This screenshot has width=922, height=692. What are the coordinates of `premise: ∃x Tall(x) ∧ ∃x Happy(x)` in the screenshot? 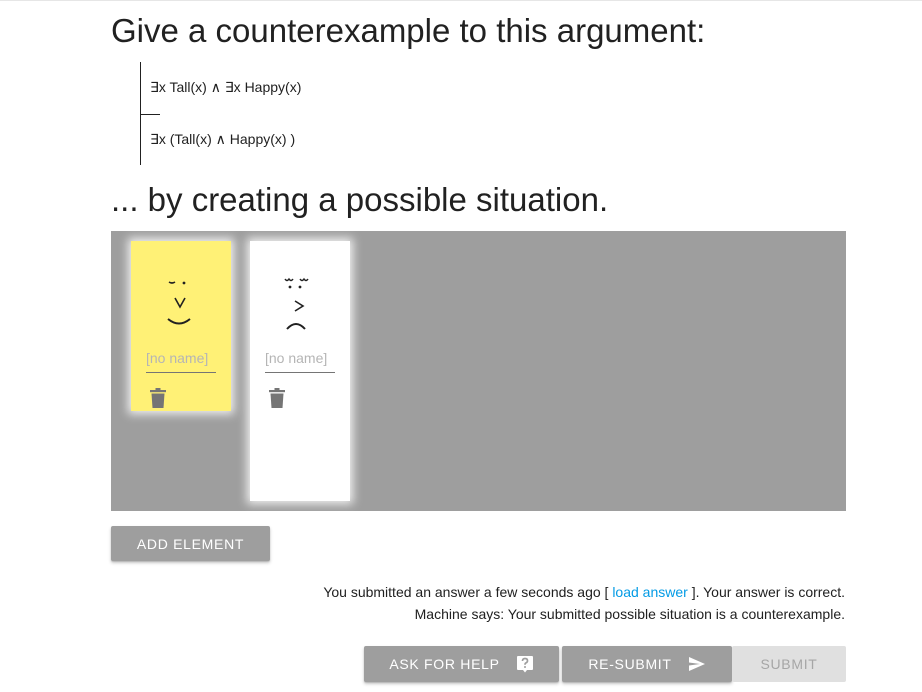 It's located at (226, 87).